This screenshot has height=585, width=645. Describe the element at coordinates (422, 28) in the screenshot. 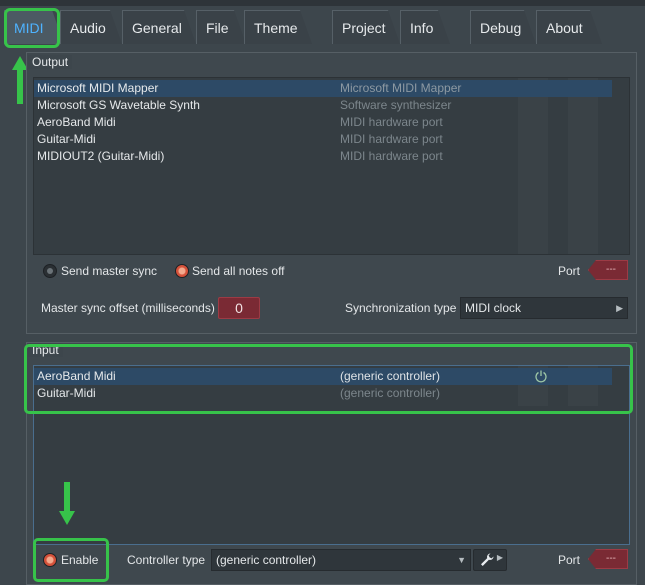

I see `tab-label: Info` at that location.